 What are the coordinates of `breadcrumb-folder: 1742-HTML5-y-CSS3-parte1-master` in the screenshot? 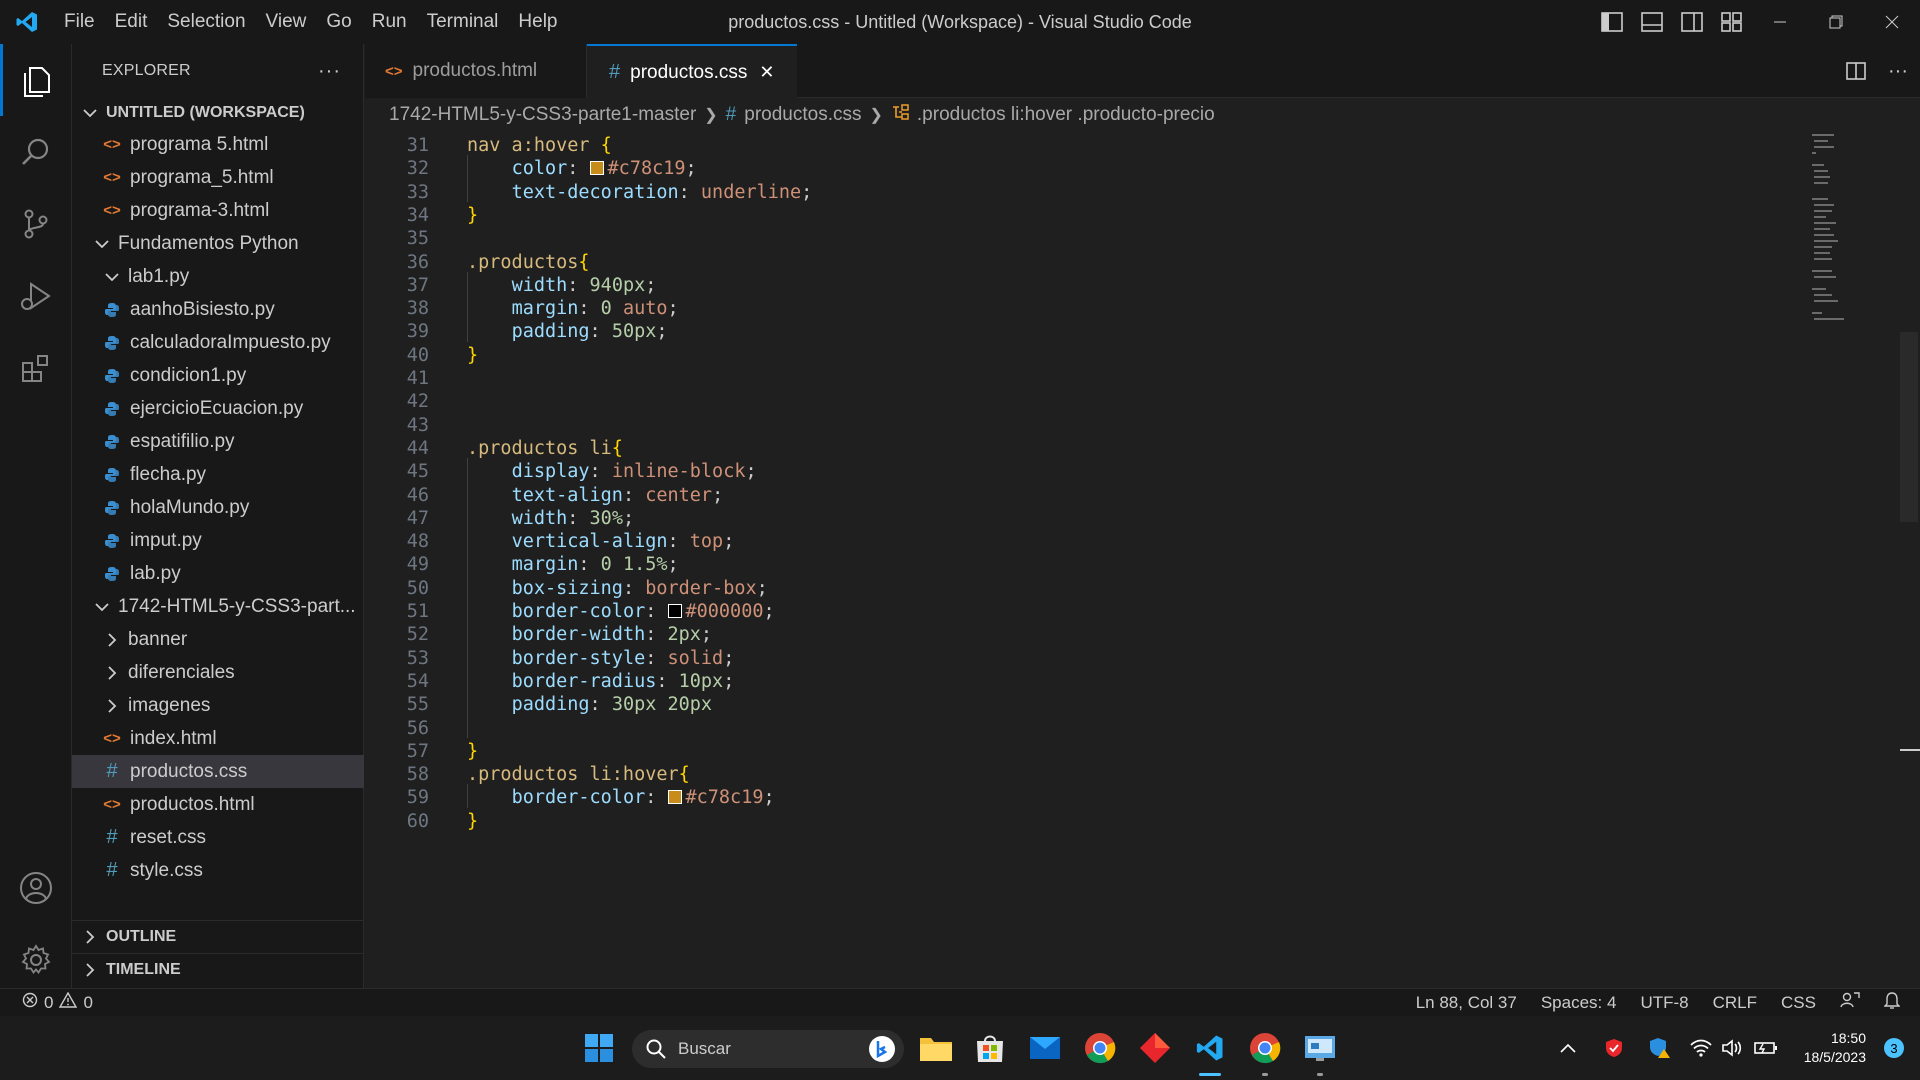 It's located at (542, 115).